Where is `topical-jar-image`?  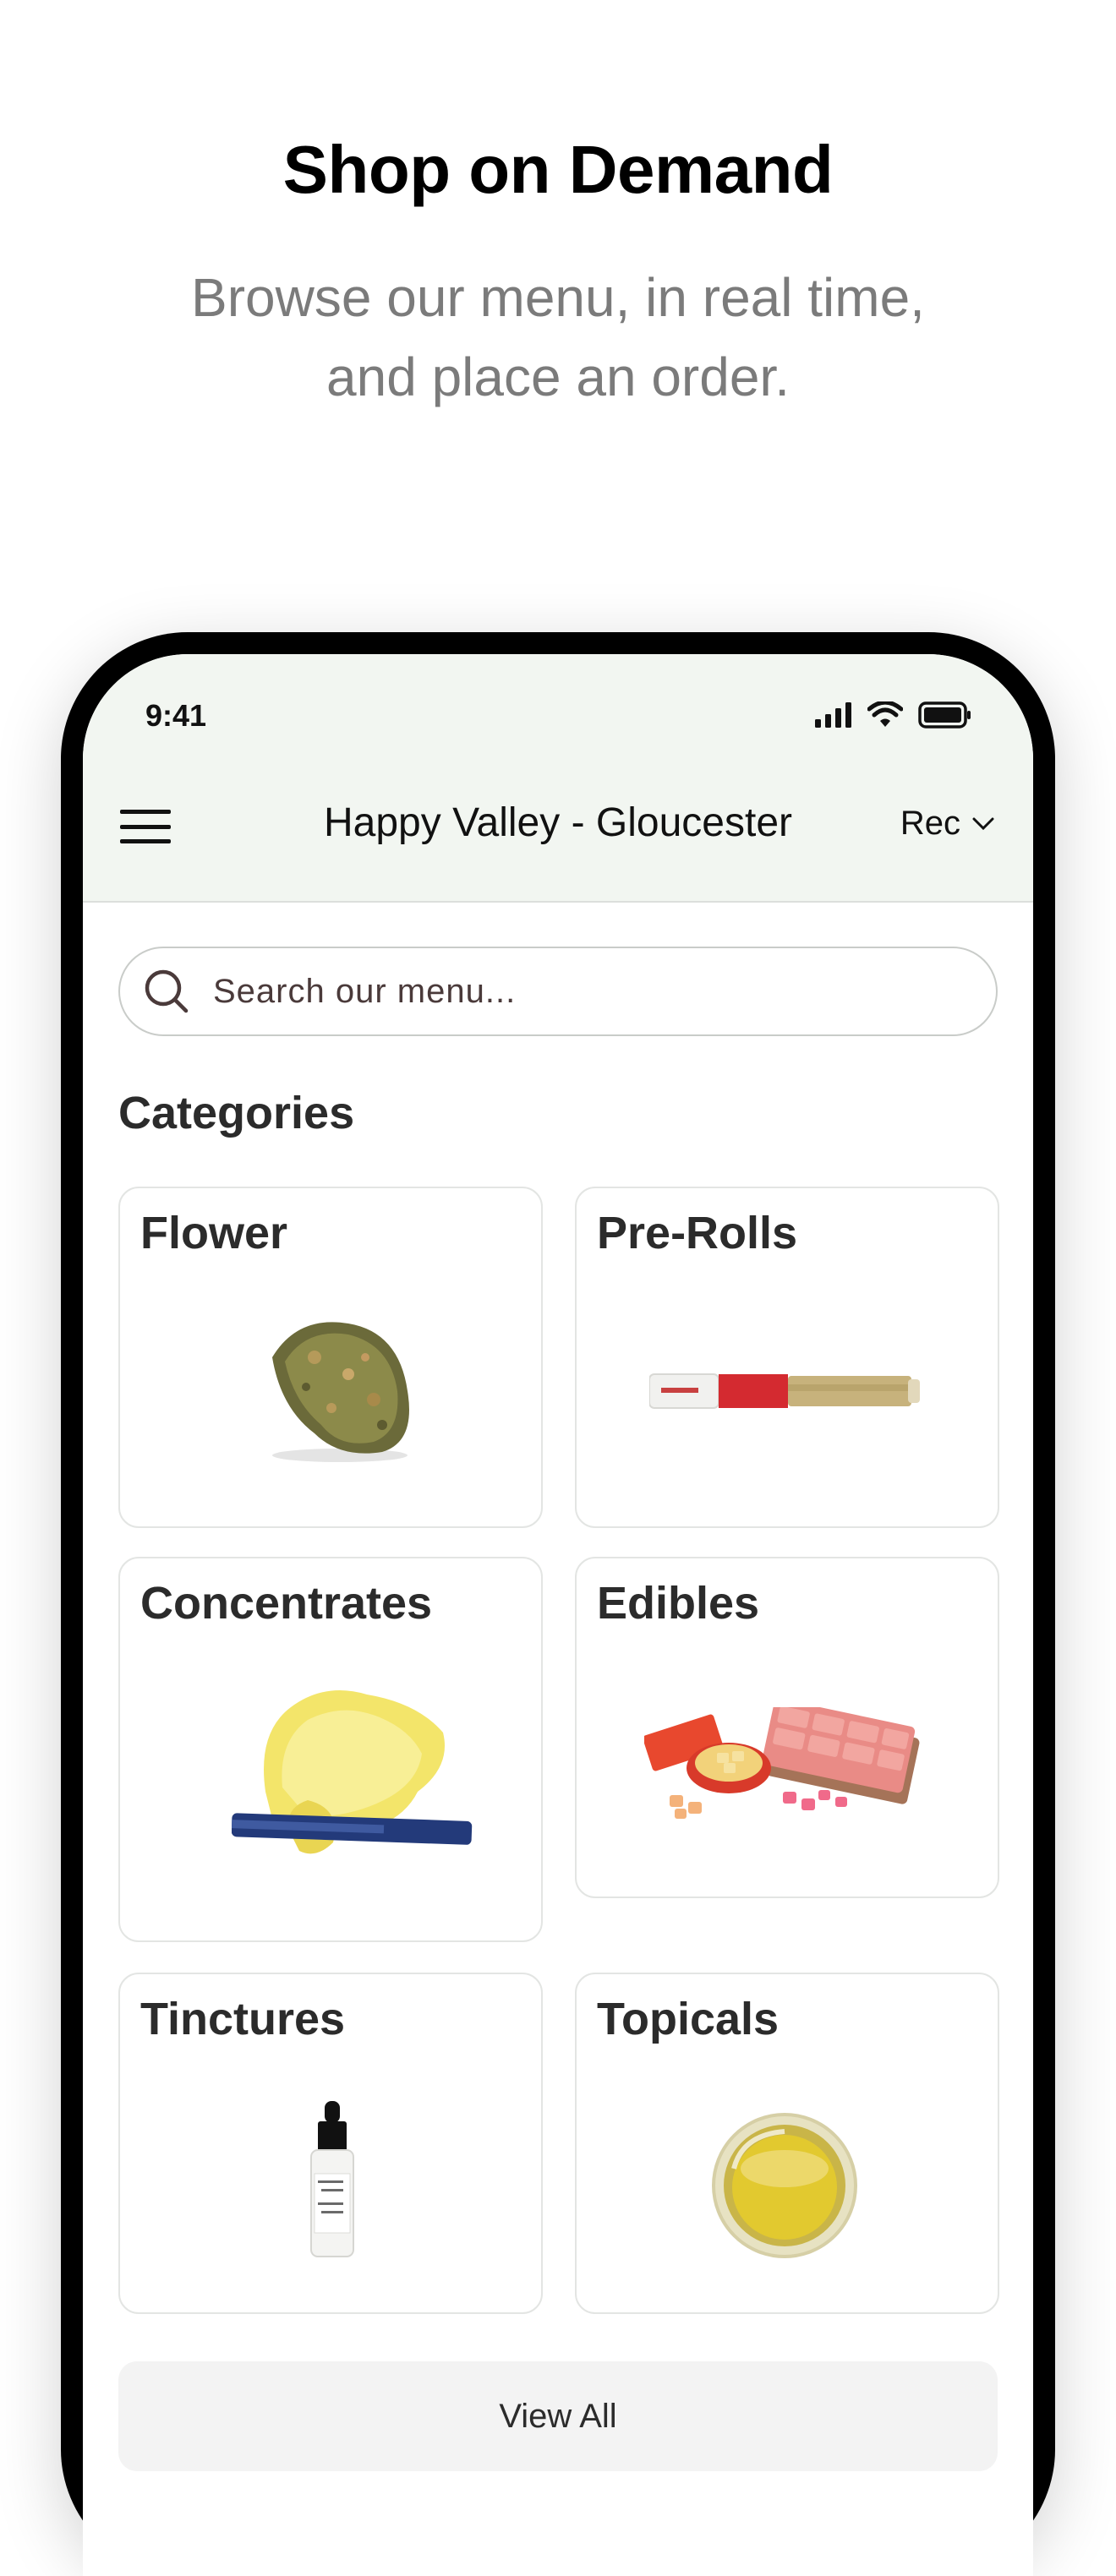 topical-jar-image is located at coordinates (785, 2185).